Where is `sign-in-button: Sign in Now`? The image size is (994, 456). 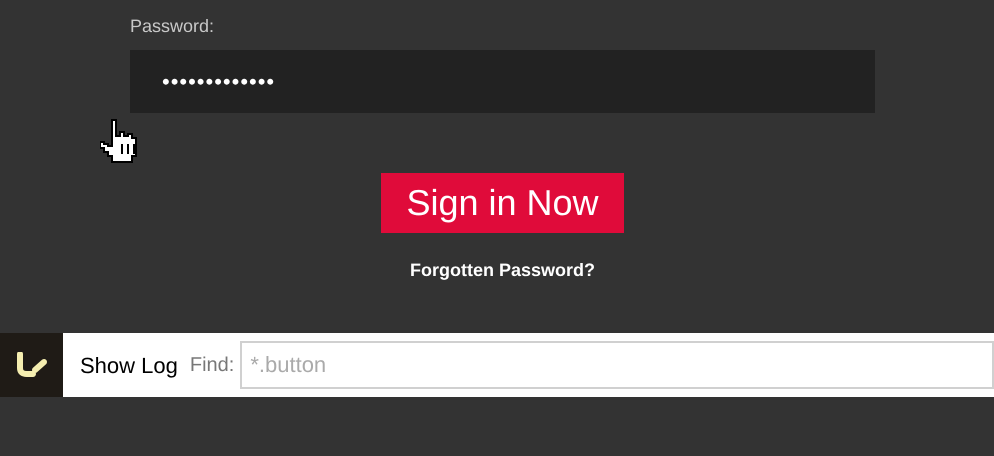 sign-in-button: Sign in Now is located at coordinates (502, 203).